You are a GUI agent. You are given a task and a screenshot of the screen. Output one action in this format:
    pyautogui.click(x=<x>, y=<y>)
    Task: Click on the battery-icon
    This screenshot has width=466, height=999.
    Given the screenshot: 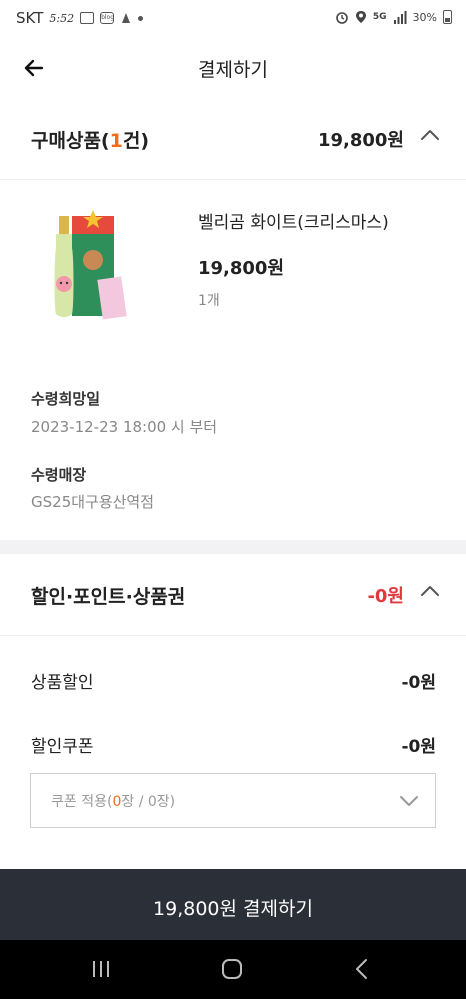 What is the action you would take?
    pyautogui.click(x=447, y=17)
    